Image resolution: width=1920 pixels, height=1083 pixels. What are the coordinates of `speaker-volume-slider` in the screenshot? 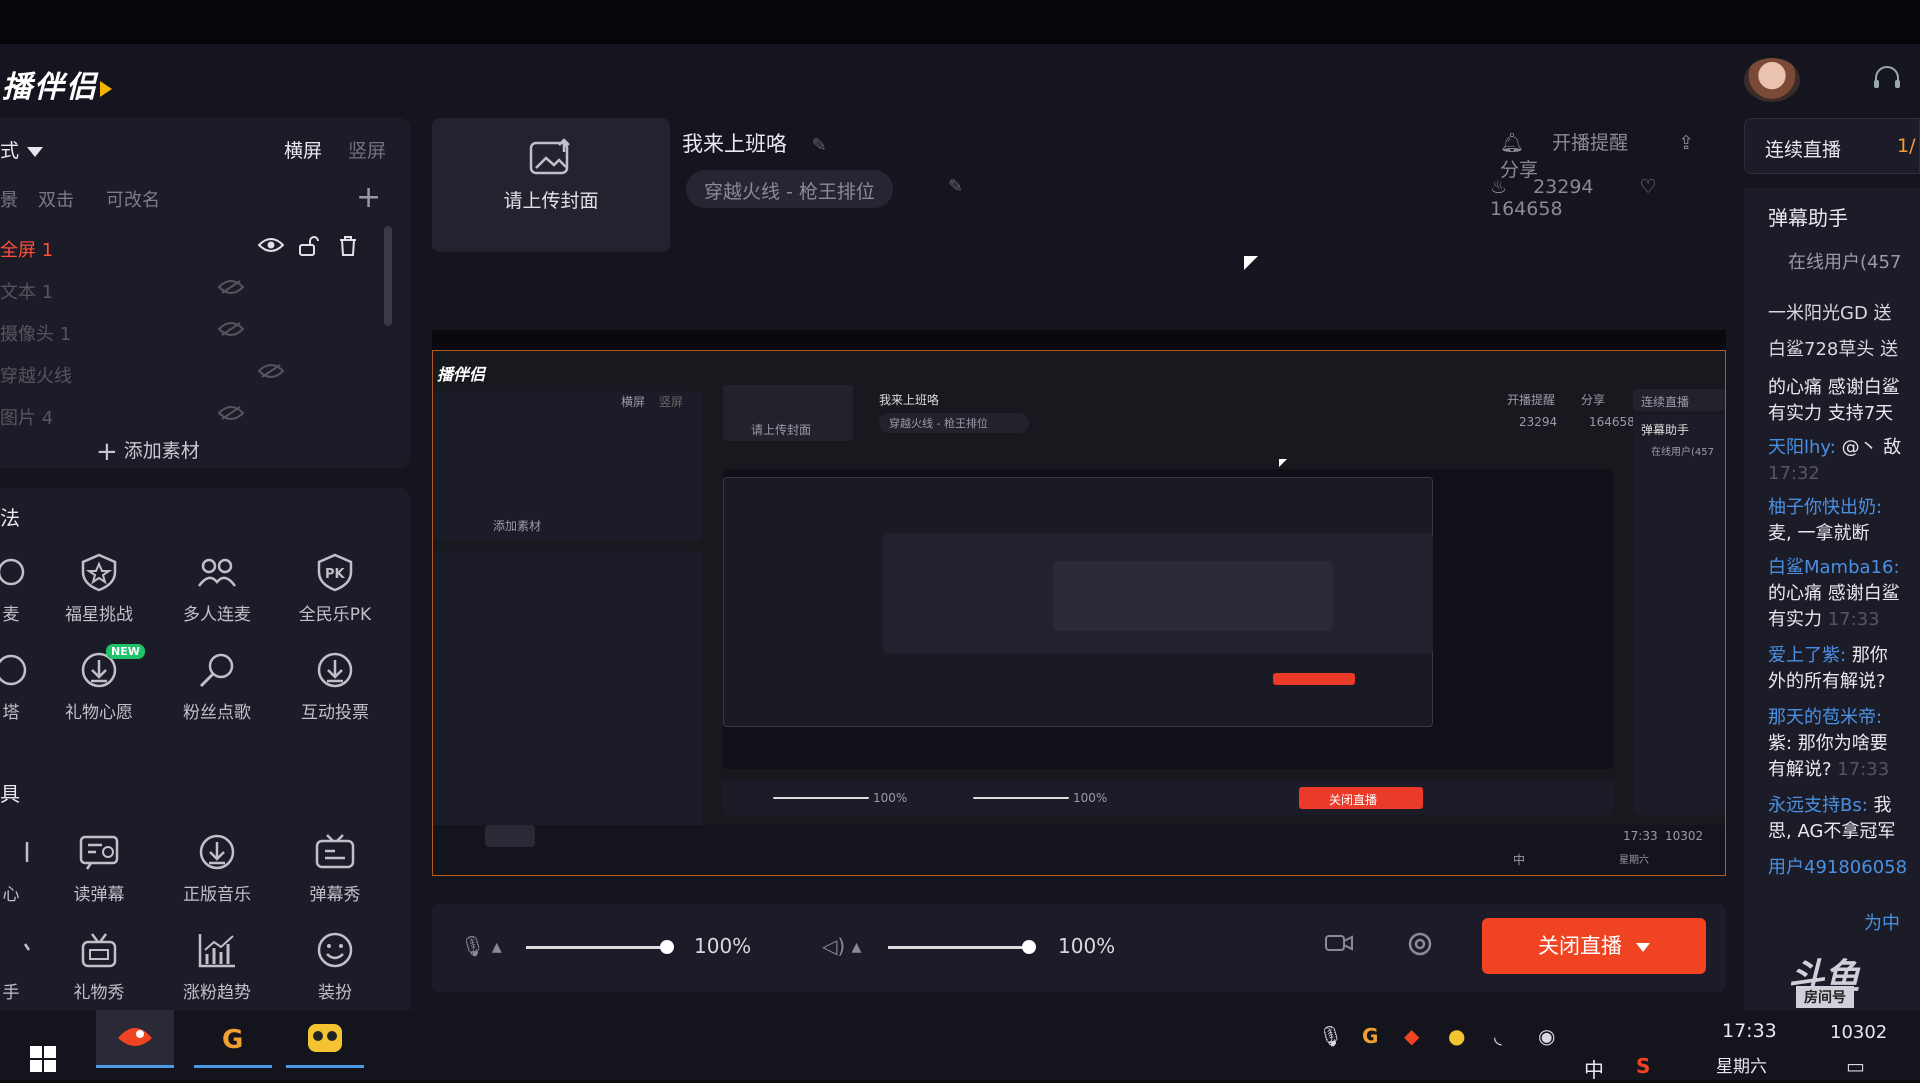 It's located at (958, 947).